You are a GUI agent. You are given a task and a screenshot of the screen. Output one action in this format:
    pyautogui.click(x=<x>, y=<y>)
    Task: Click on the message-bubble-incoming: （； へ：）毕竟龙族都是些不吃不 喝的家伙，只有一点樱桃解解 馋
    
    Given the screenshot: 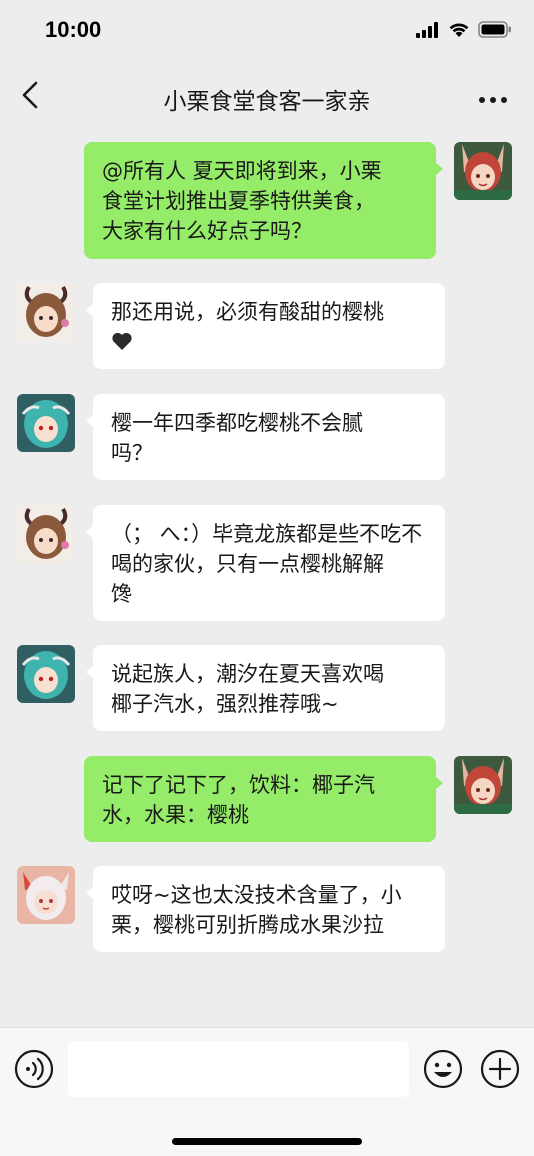 What is the action you would take?
    pyautogui.click(x=265, y=563)
    